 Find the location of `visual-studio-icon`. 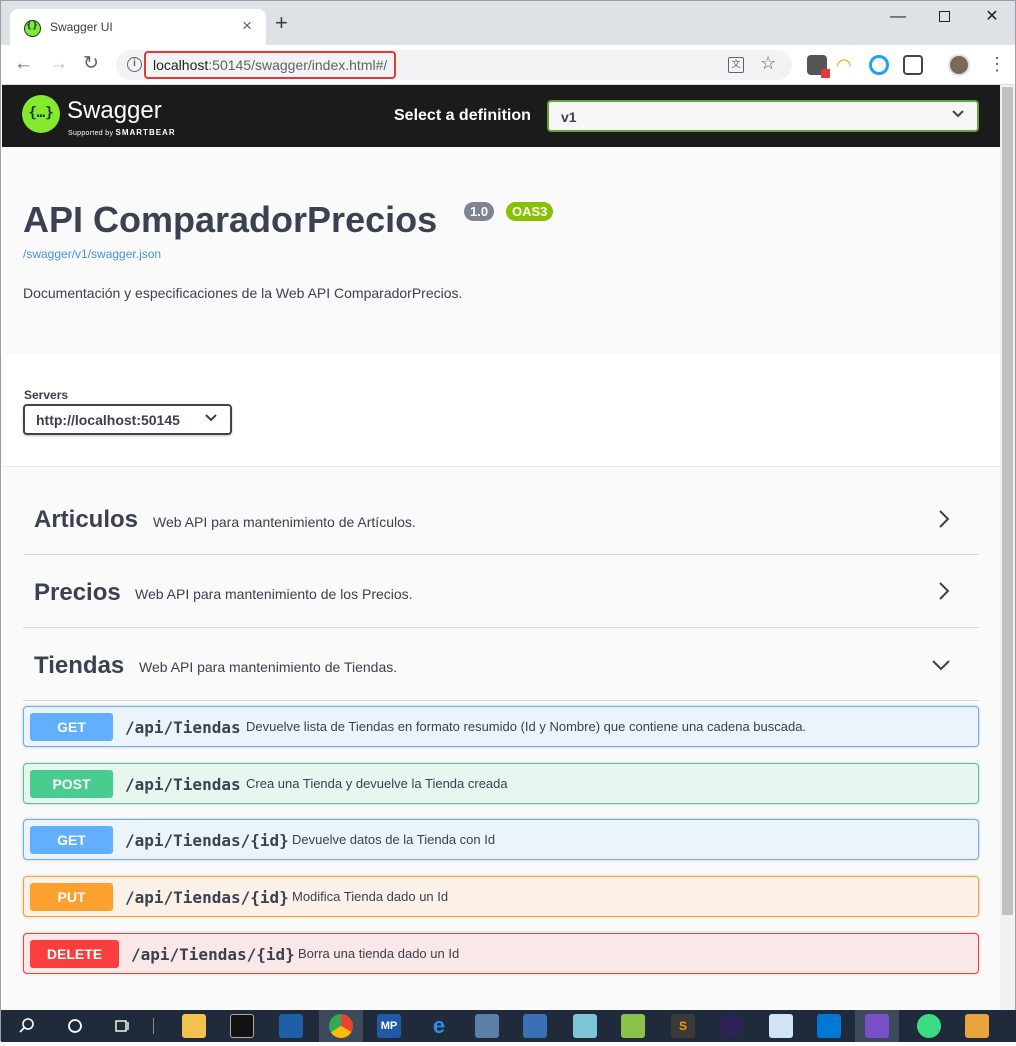

visual-studio-icon is located at coordinates (877, 1026).